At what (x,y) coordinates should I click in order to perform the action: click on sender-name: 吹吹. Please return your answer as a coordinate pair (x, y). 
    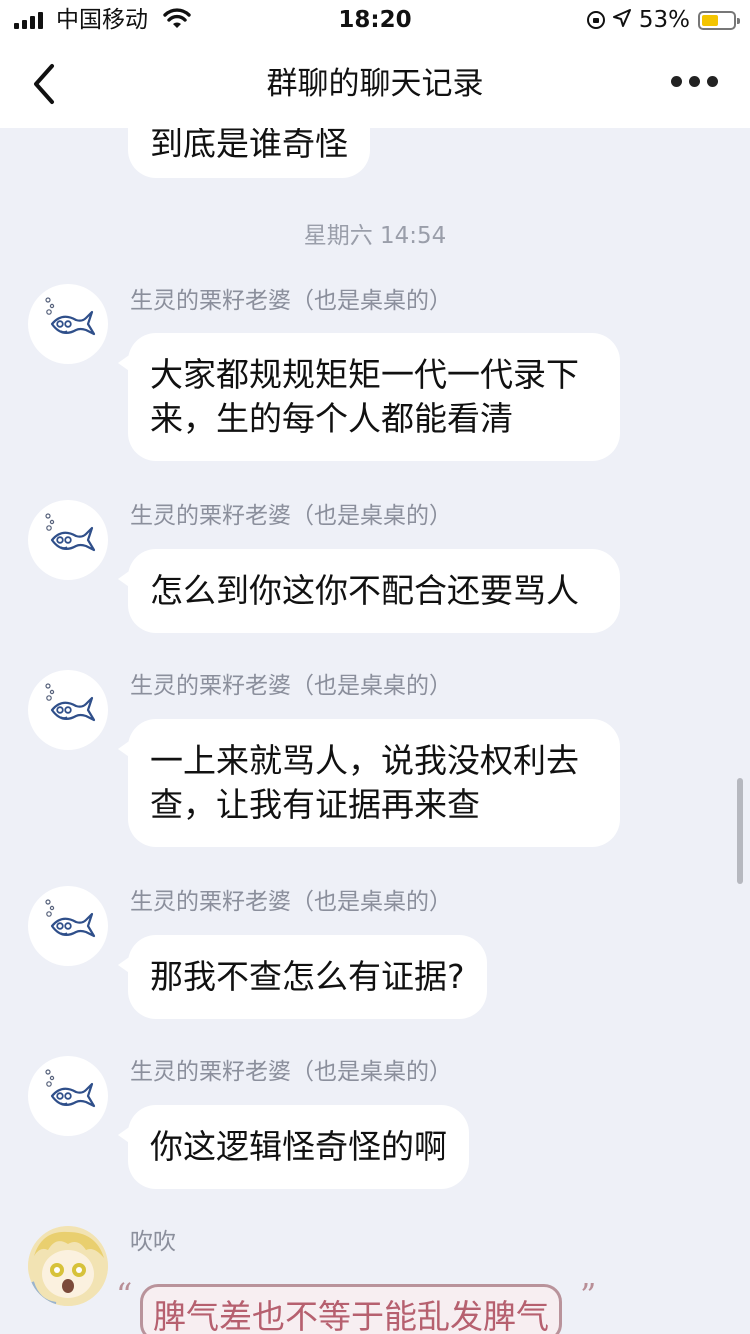
    Looking at the image, I should click on (153, 1242).